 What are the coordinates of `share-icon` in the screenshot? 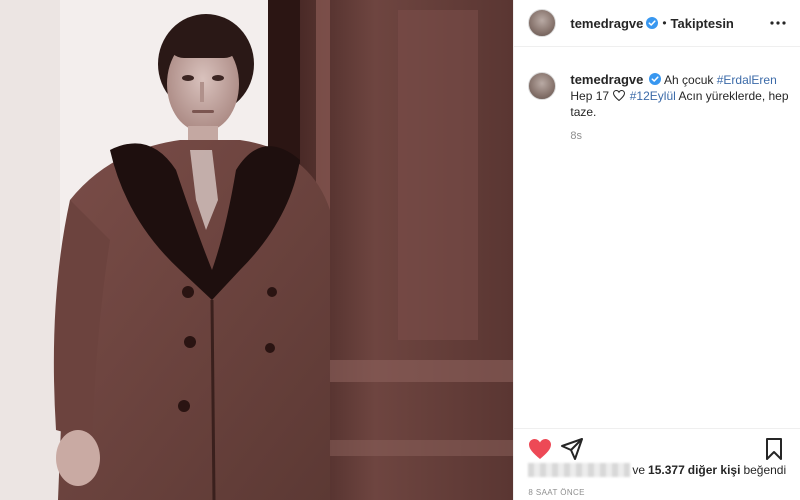 It's located at (572, 449).